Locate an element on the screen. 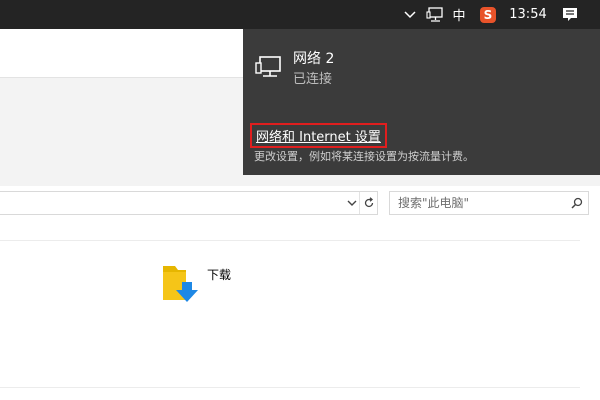  sogou-ime-icon: S is located at coordinates (488, 14).